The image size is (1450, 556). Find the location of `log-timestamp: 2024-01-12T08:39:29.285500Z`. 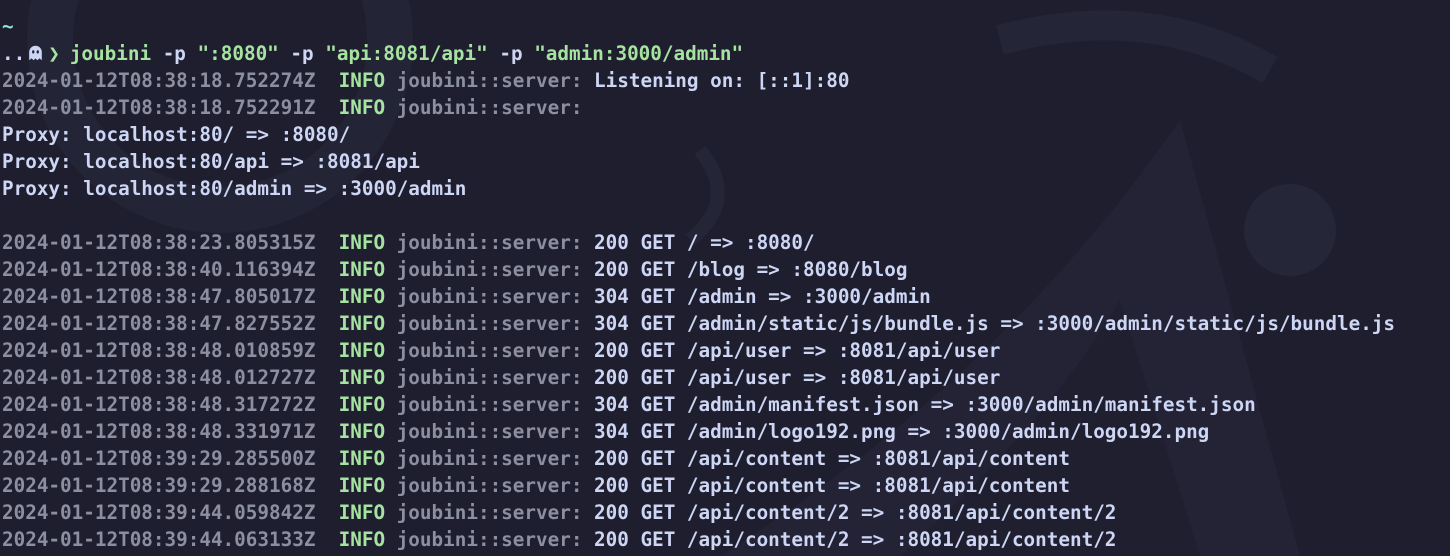

log-timestamp: 2024-01-12T08:39:29.285500Z is located at coordinates (159, 458).